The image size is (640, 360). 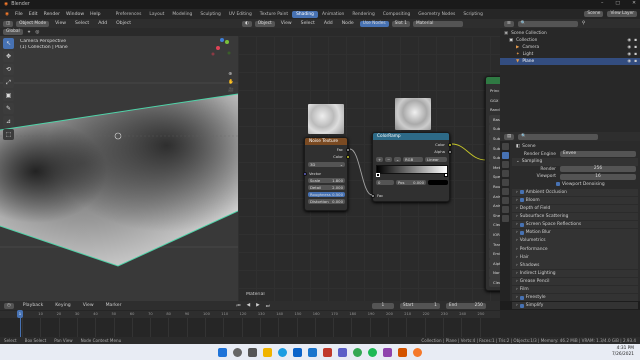 What do you see at coordinates (308, 23) in the screenshot?
I see `ne-menu-select: Select` at bounding box center [308, 23].